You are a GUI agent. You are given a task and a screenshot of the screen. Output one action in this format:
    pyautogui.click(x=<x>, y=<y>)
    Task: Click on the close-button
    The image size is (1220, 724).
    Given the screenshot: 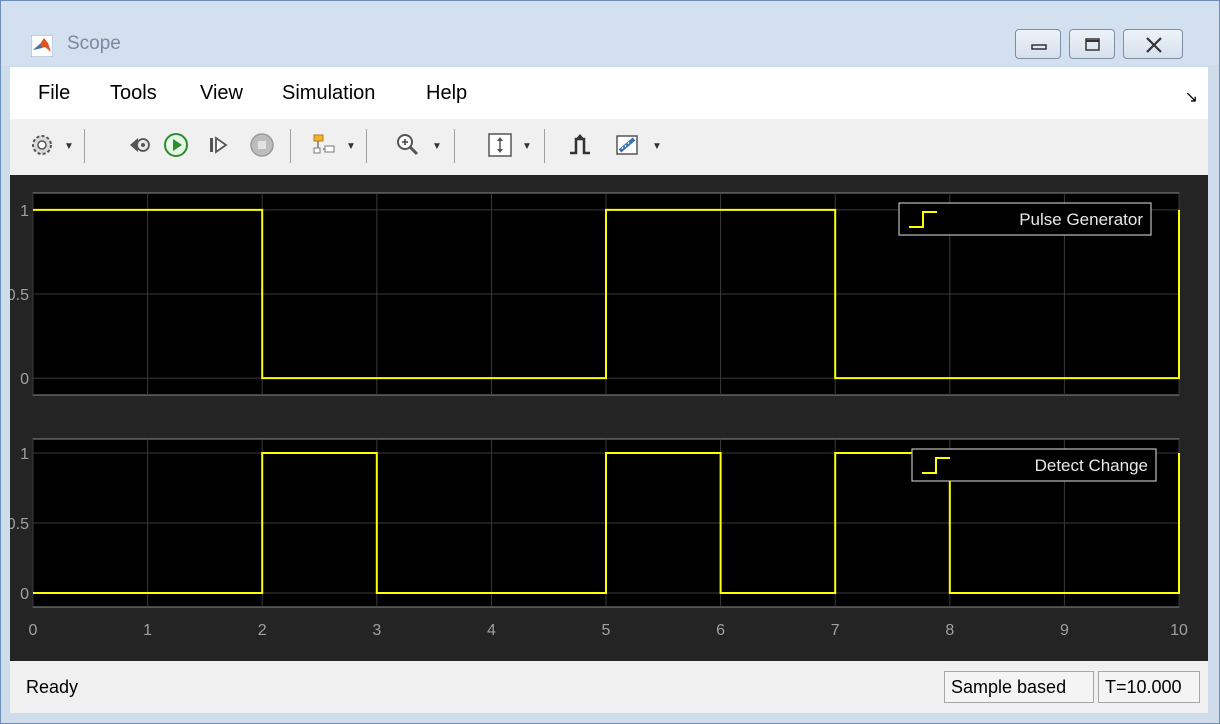 What is the action you would take?
    pyautogui.click(x=1153, y=44)
    